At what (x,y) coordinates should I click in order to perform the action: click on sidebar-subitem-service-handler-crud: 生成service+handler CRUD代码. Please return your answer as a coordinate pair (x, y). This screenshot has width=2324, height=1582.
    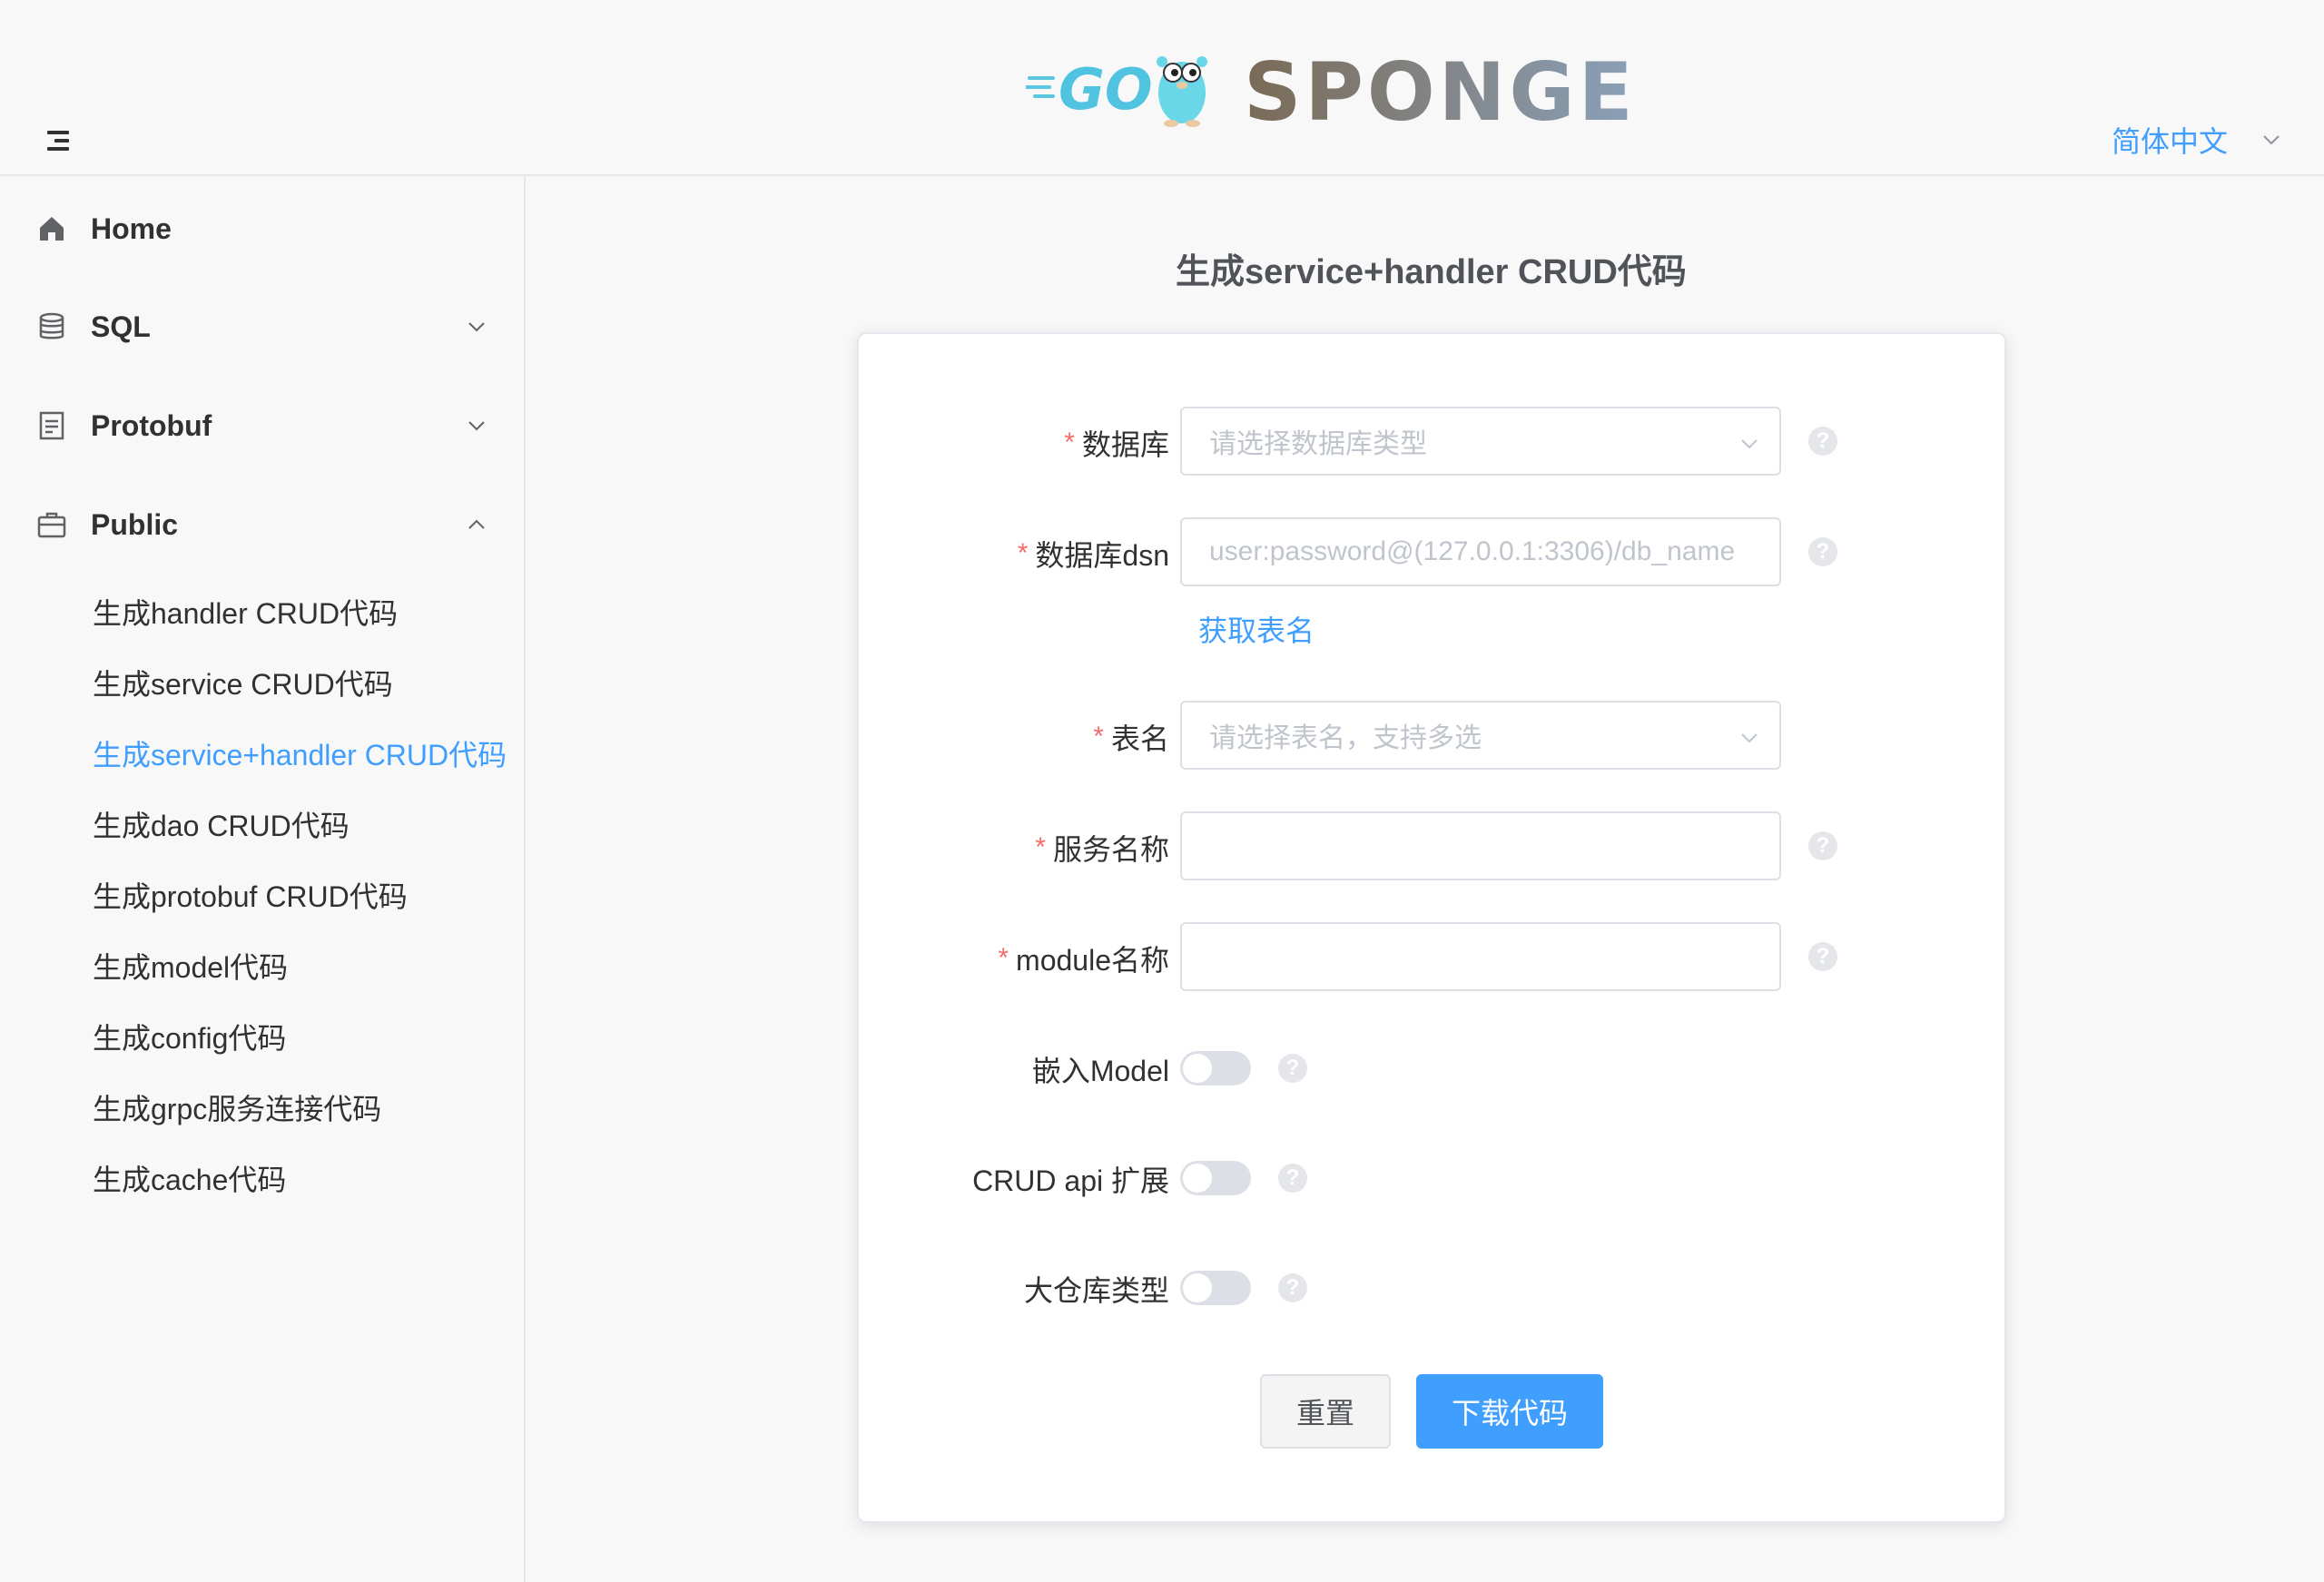
    Looking at the image, I should click on (300, 753).